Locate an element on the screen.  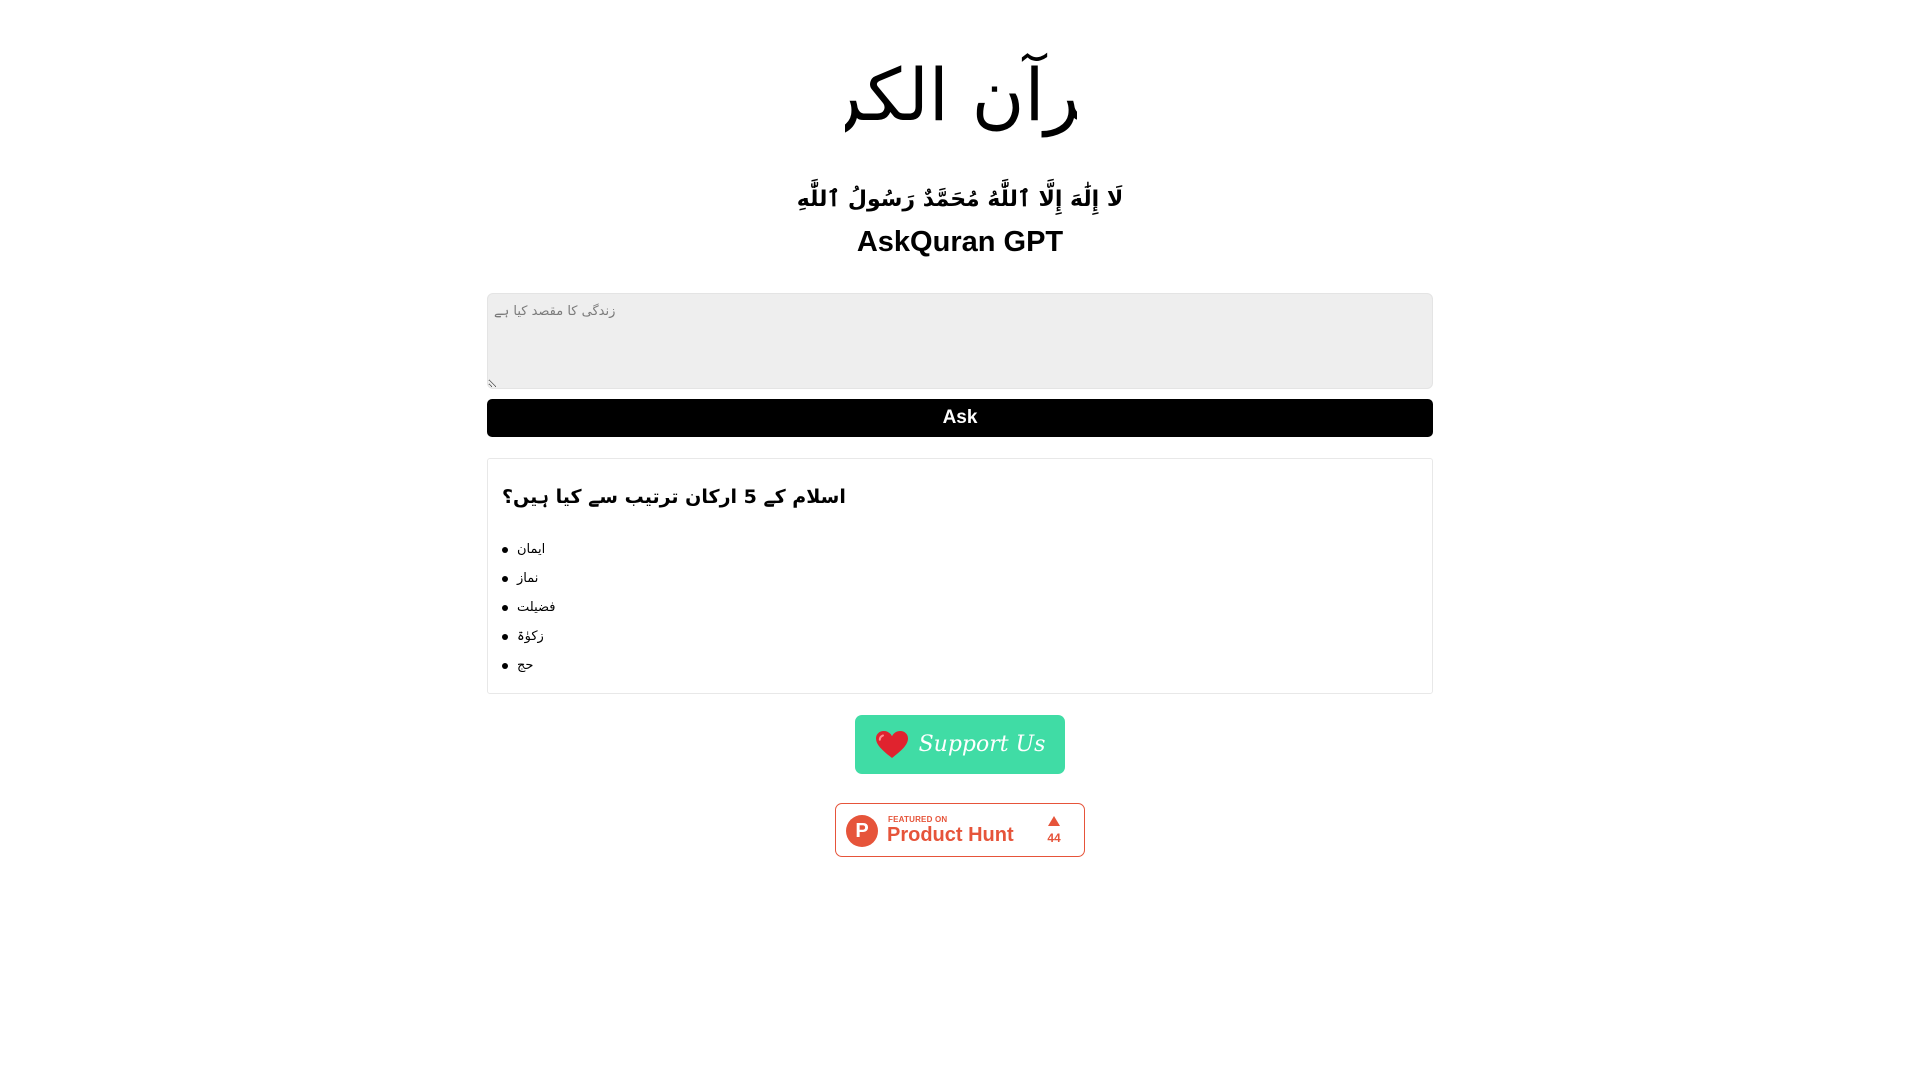
support-us-label: Support Us is located at coordinates (982, 744).